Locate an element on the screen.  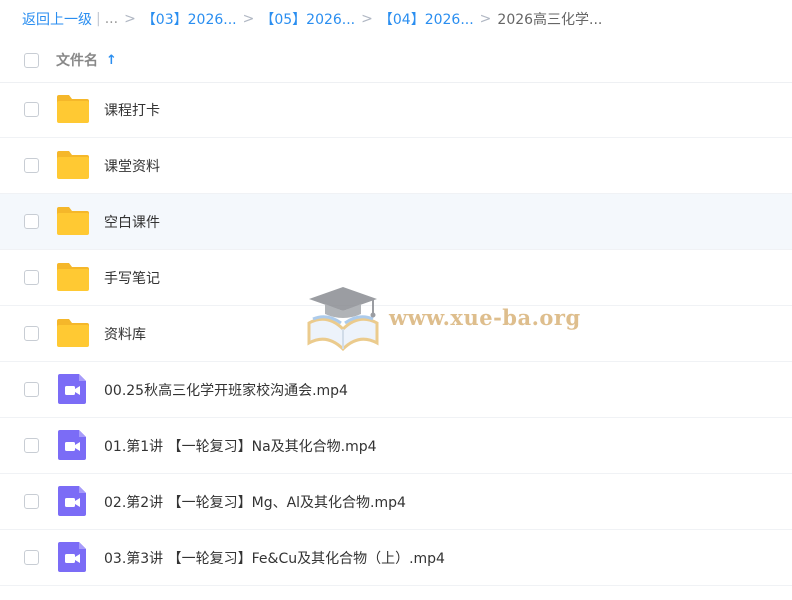
file-name: 课堂资料 is located at coordinates (132, 166).